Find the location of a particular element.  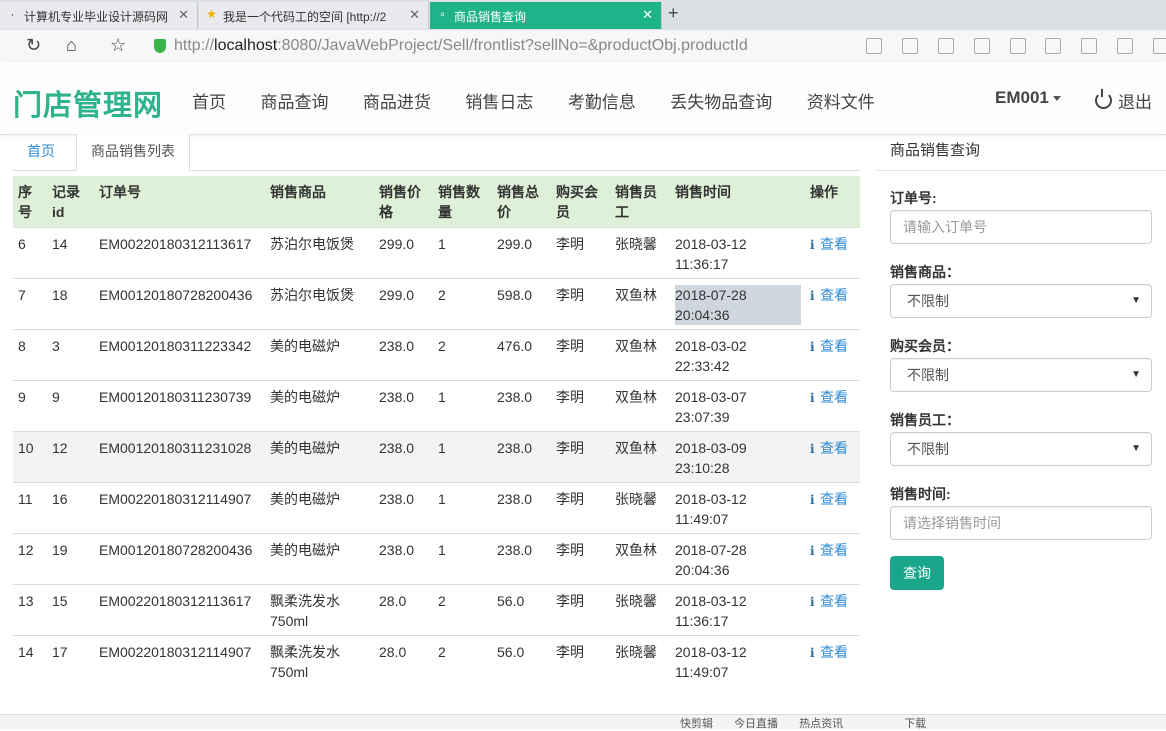

brand-logo: 门店管理网 is located at coordinates (88, 103).